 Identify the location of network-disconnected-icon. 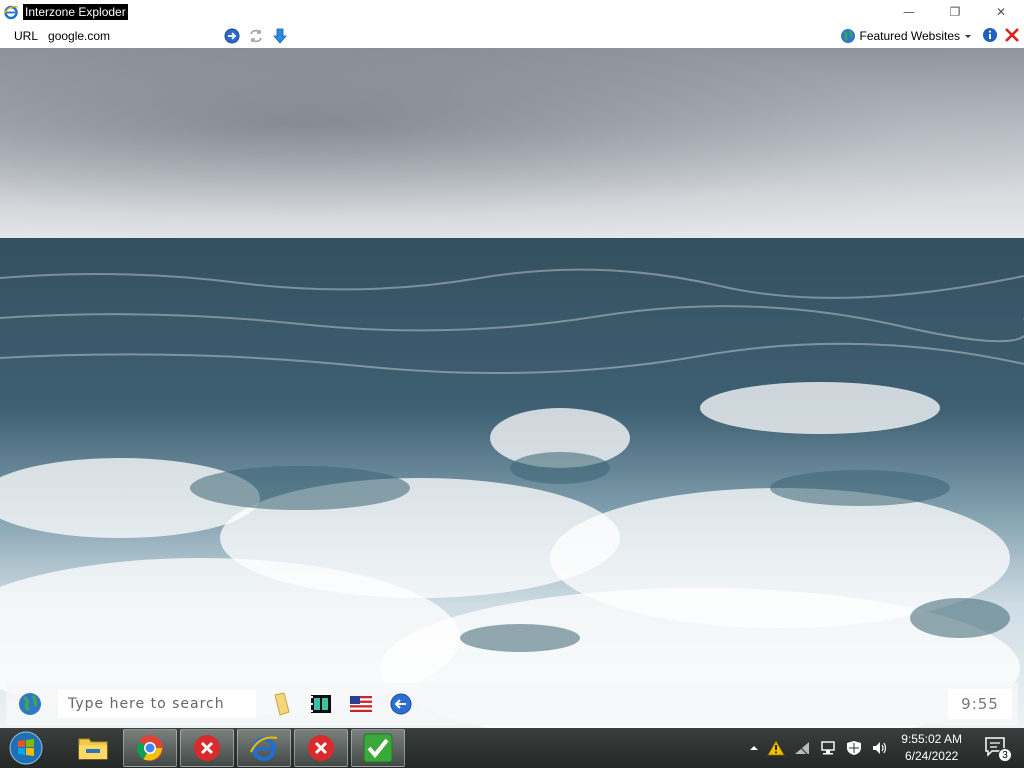
(802, 748).